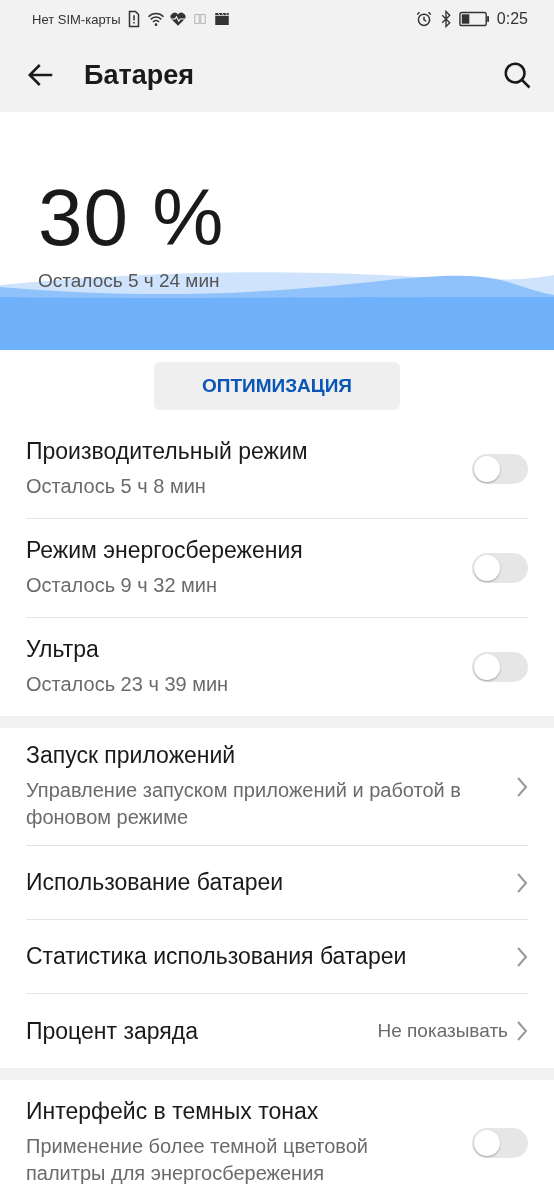 This screenshot has height=1200, width=554. What do you see at coordinates (122, 585) in the screenshot?
I see `setting-description: Осталось 9 ч 32 мин` at bounding box center [122, 585].